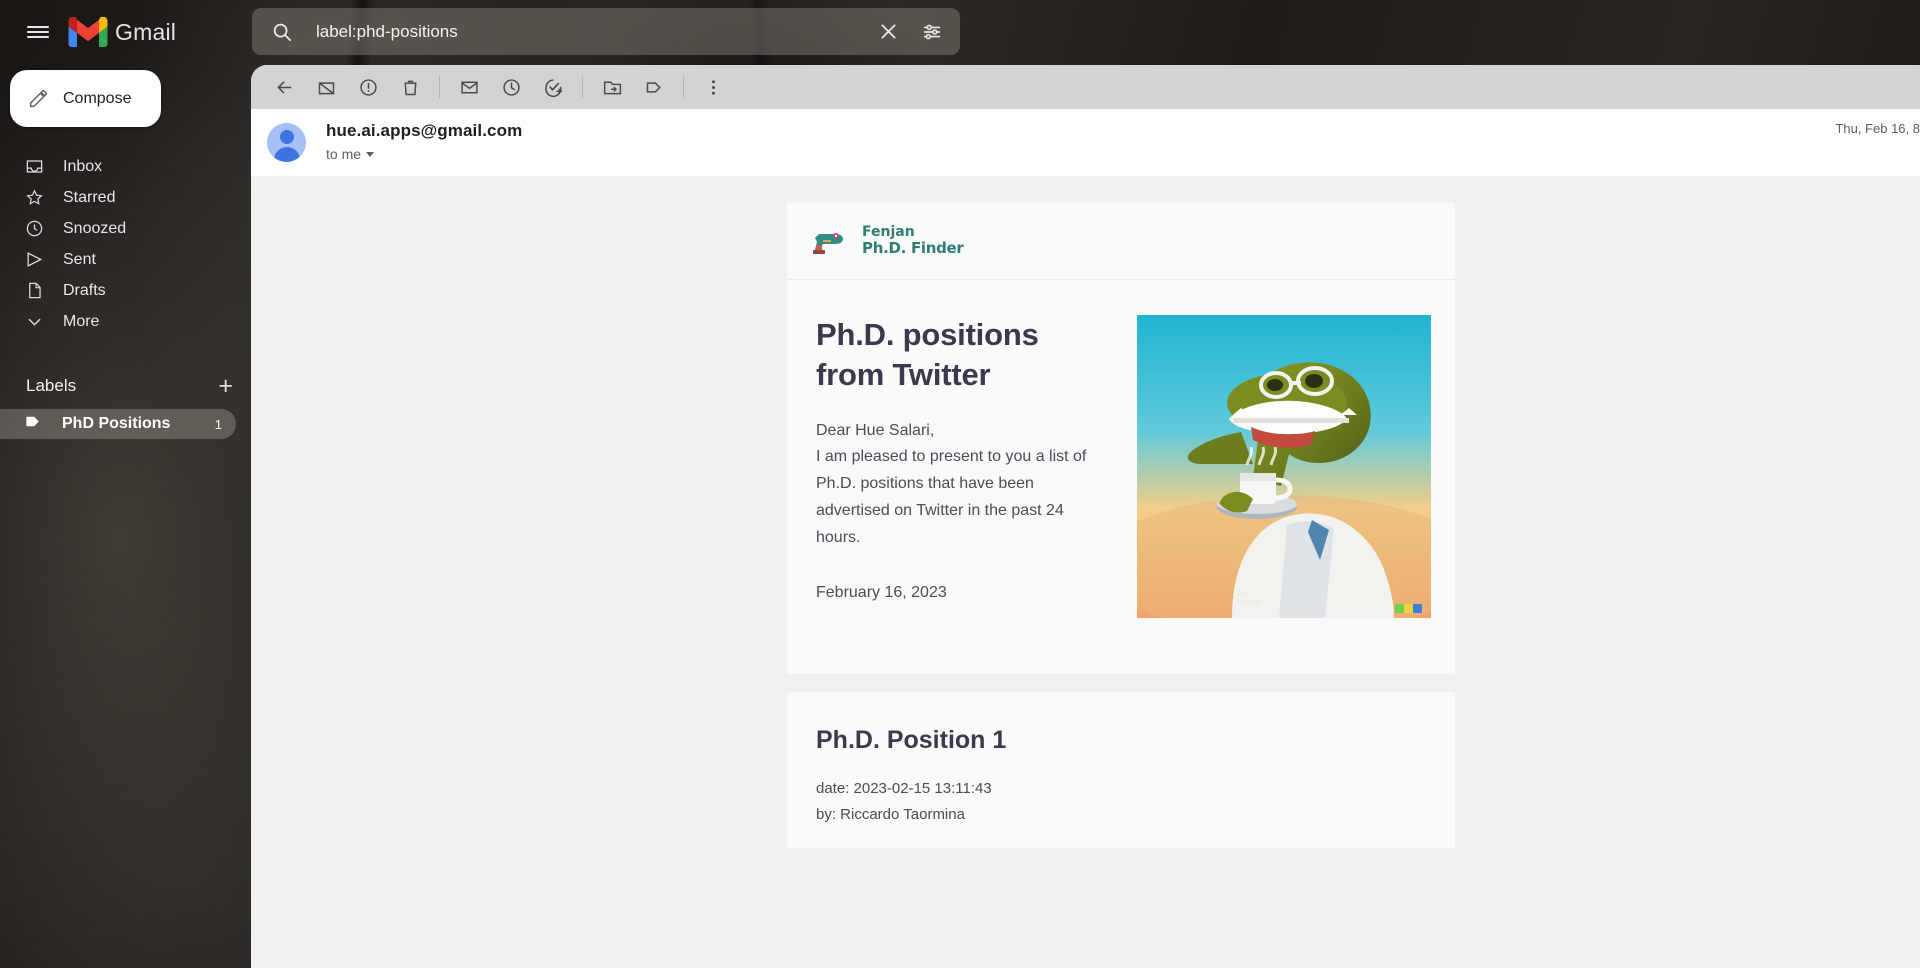 This screenshot has width=1920, height=968. What do you see at coordinates (125, 197) in the screenshot?
I see `sidebar-item-starred: Starred` at bounding box center [125, 197].